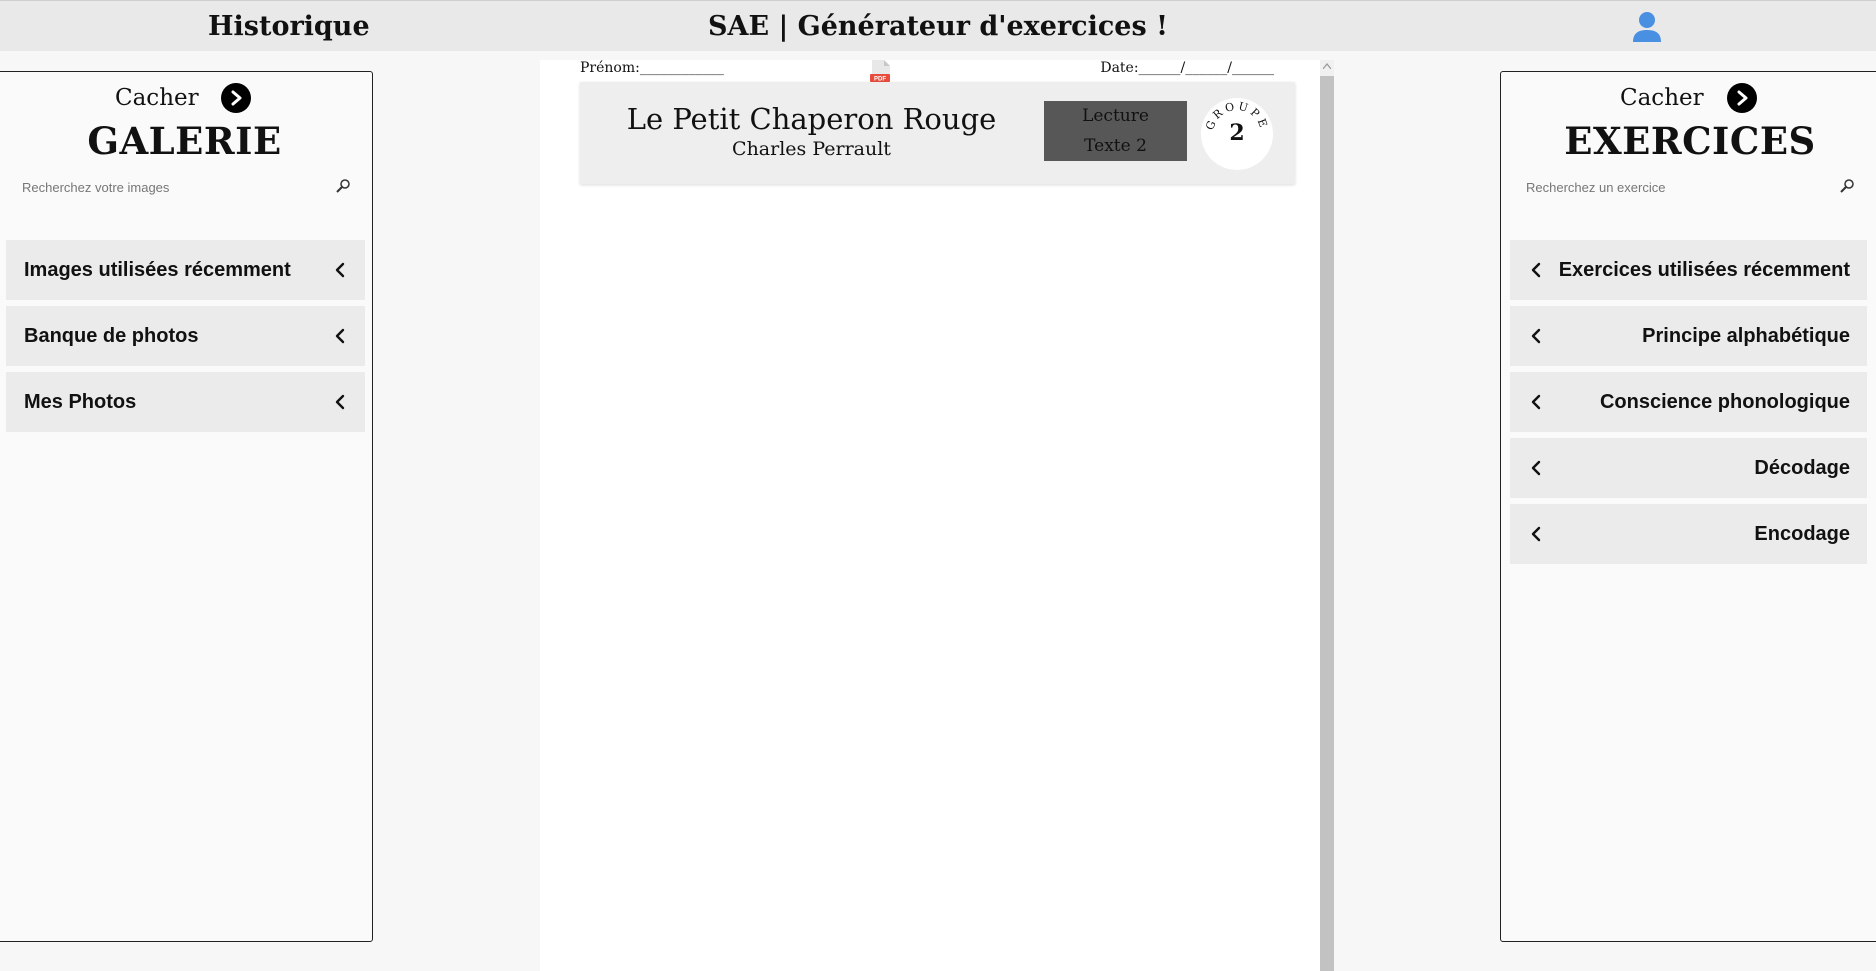 The width and height of the screenshot is (1876, 971). What do you see at coordinates (811, 119) in the screenshot?
I see `book-title: Le Petit Chaperon Rouge` at bounding box center [811, 119].